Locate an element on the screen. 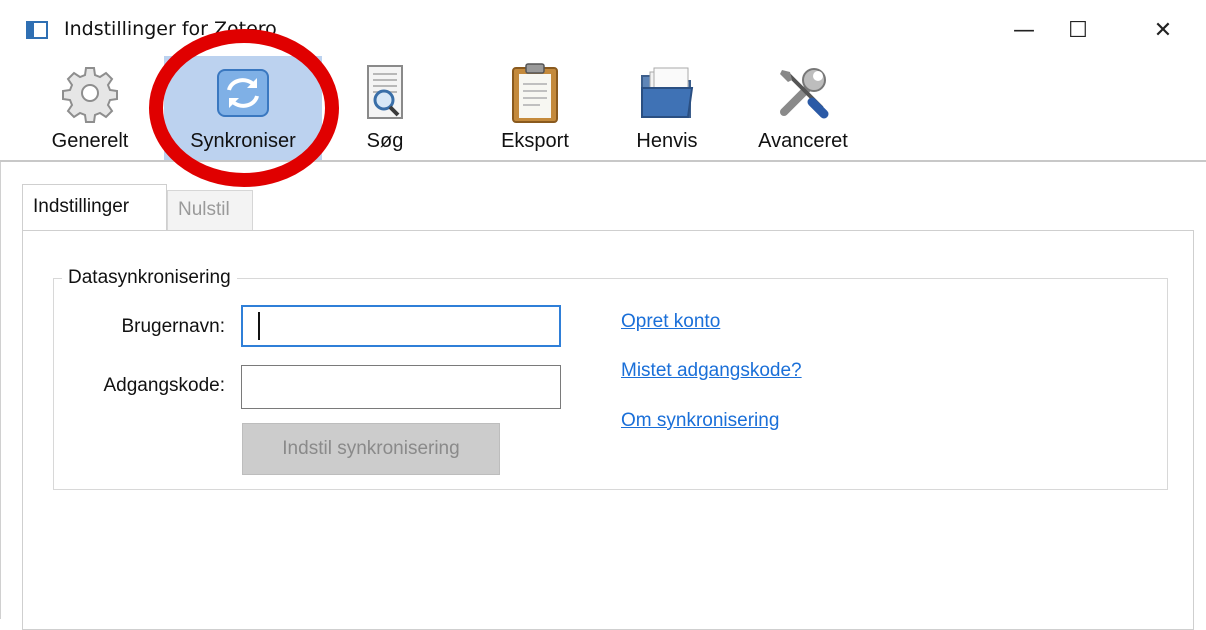 This screenshot has width=1206, height=630. setup-sync-button: Indstil synkronisering is located at coordinates (371, 449).